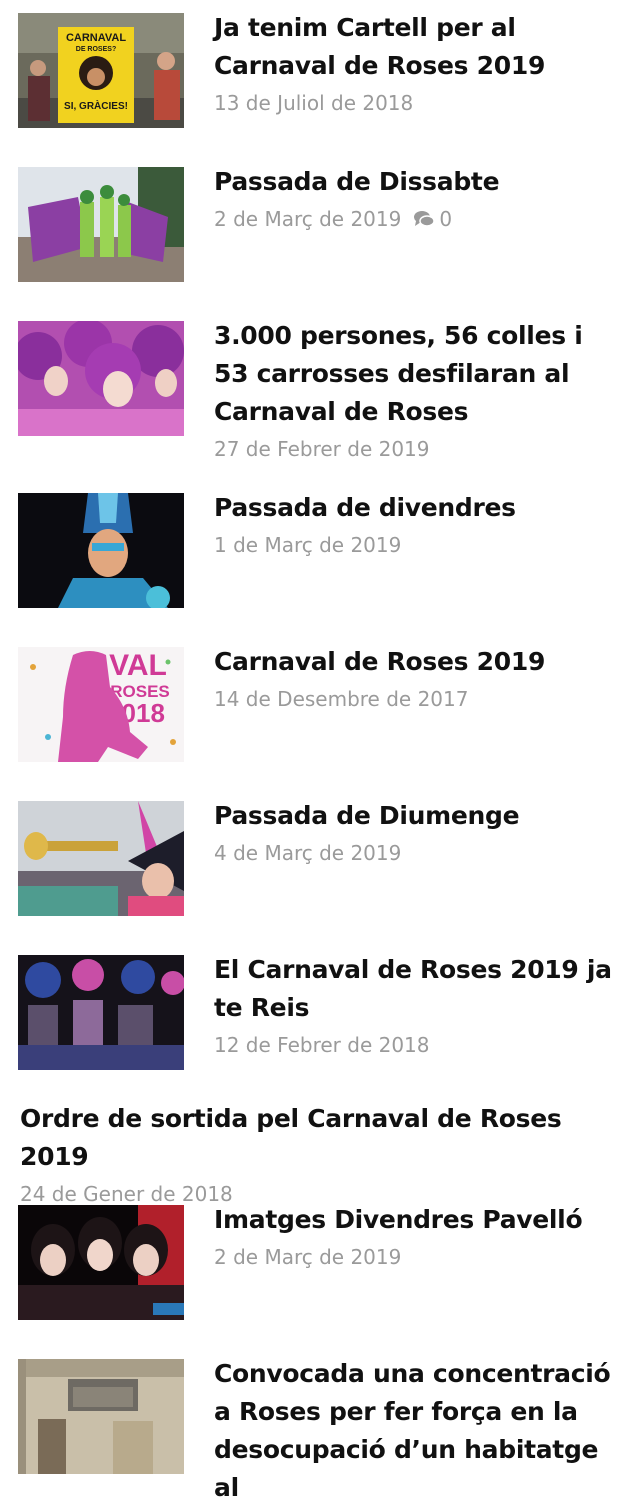 The height and width of the screenshot is (1507, 636). What do you see at coordinates (446, 219) in the screenshot?
I see `comments-count: 0` at bounding box center [446, 219].